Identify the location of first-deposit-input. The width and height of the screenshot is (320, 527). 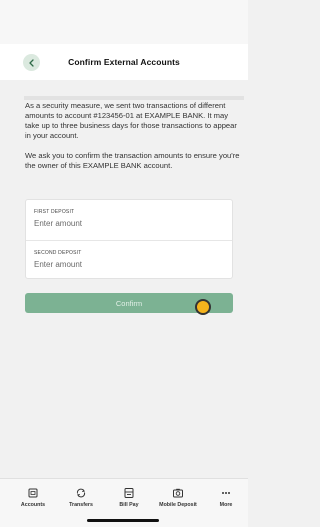
(129, 223).